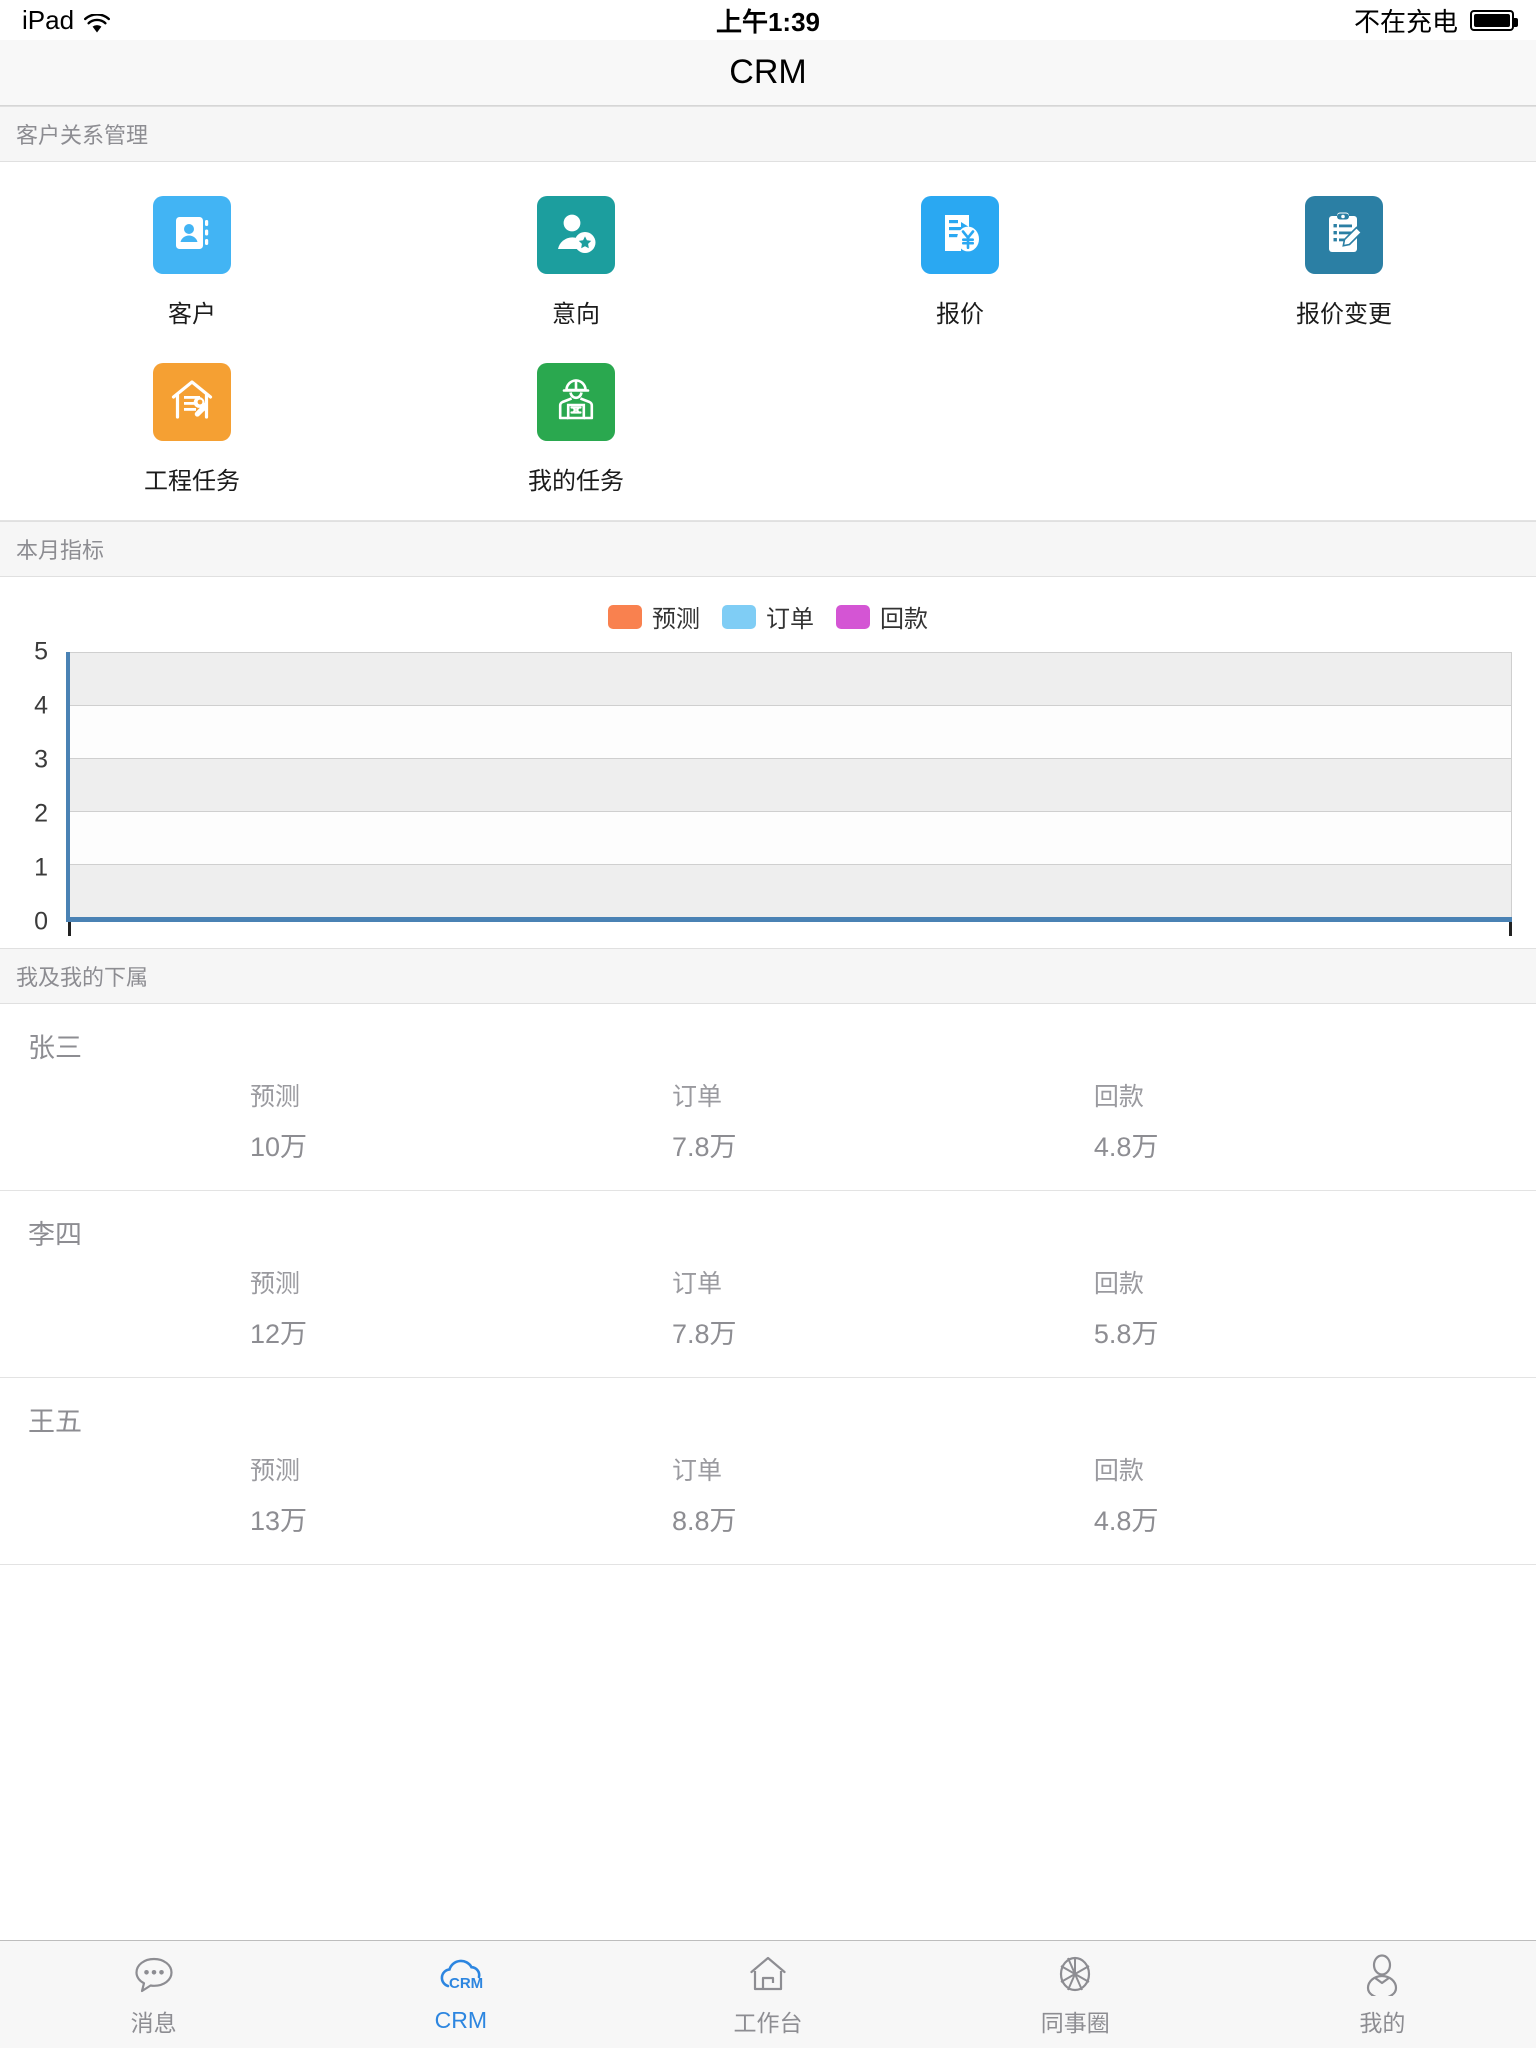 Image resolution: width=1536 pixels, height=2048 pixels. What do you see at coordinates (704, 1521) in the screenshot?
I see `metric-value: 8.8万` at bounding box center [704, 1521].